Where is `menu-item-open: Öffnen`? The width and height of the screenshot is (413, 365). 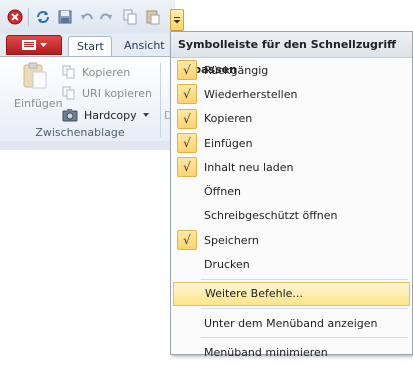 menu-item-open: Öffnen is located at coordinates (291, 191).